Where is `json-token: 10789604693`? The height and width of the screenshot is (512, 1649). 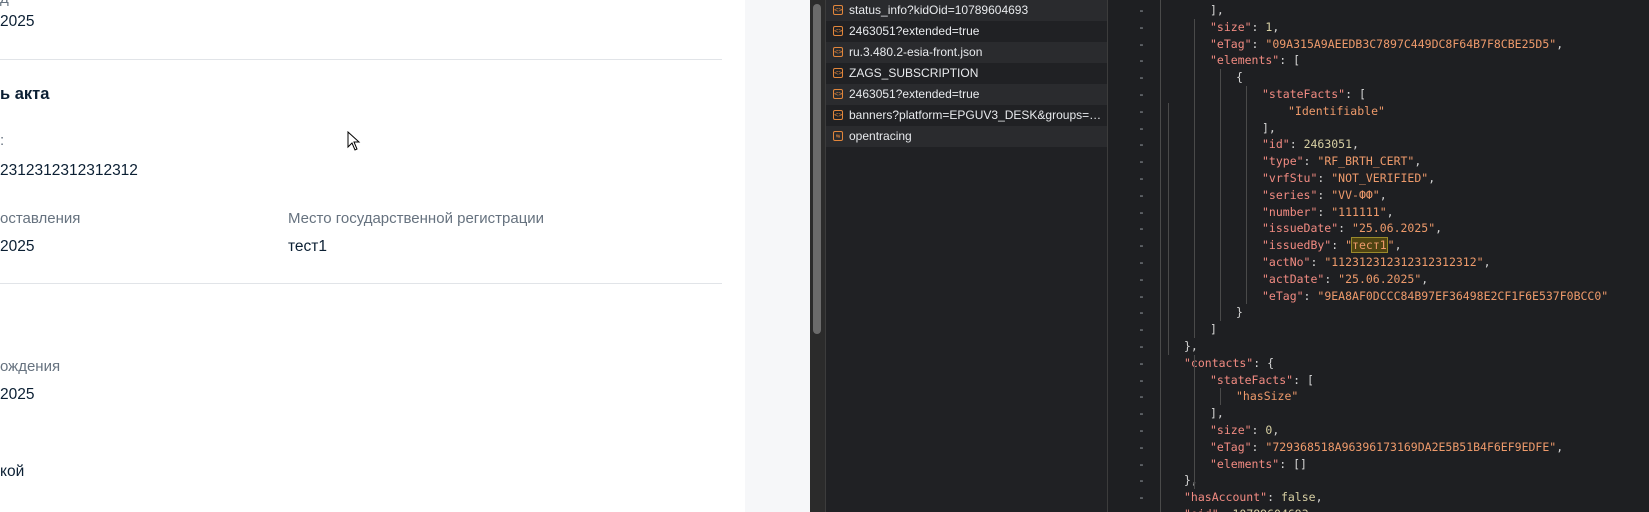
json-token: 10789604693 is located at coordinates (1270, 509).